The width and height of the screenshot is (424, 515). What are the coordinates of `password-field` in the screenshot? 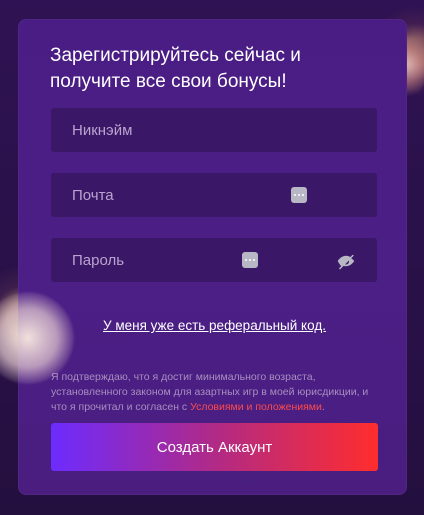 It's located at (214, 260).